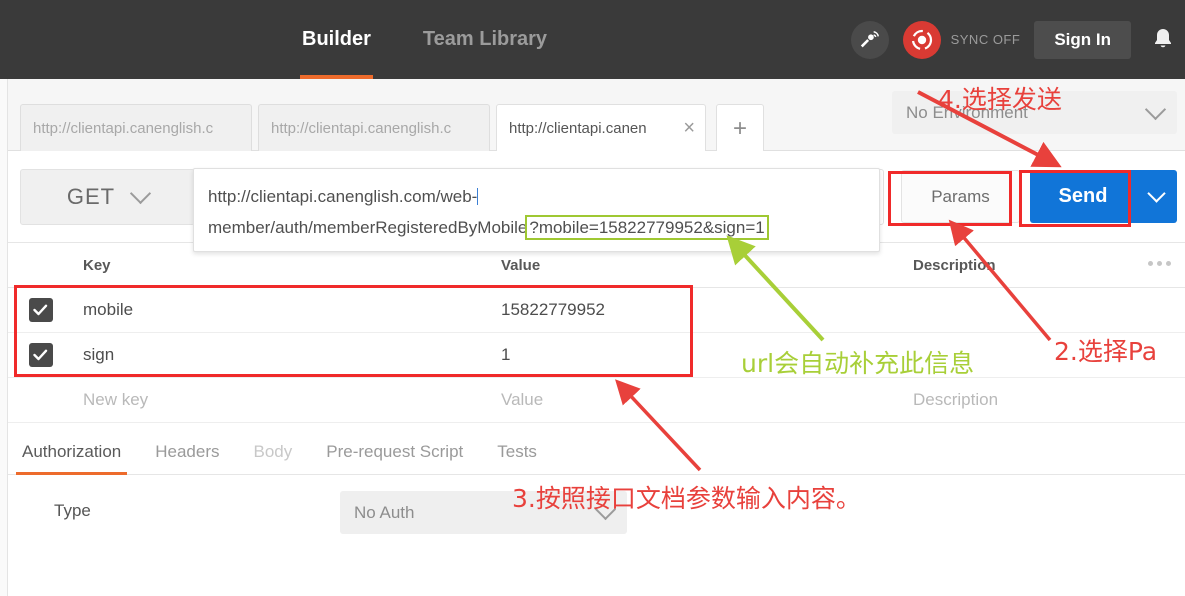 This screenshot has width=1185, height=596. What do you see at coordinates (343, 196) in the screenshot?
I see `url-line-1: http://clientapi.canenglish.com/web-` at bounding box center [343, 196].